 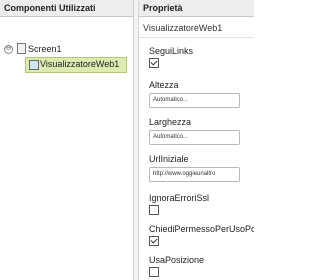 What do you see at coordinates (169, 159) in the screenshot?
I see `prop-label: UrlIniziale` at bounding box center [169, 159].